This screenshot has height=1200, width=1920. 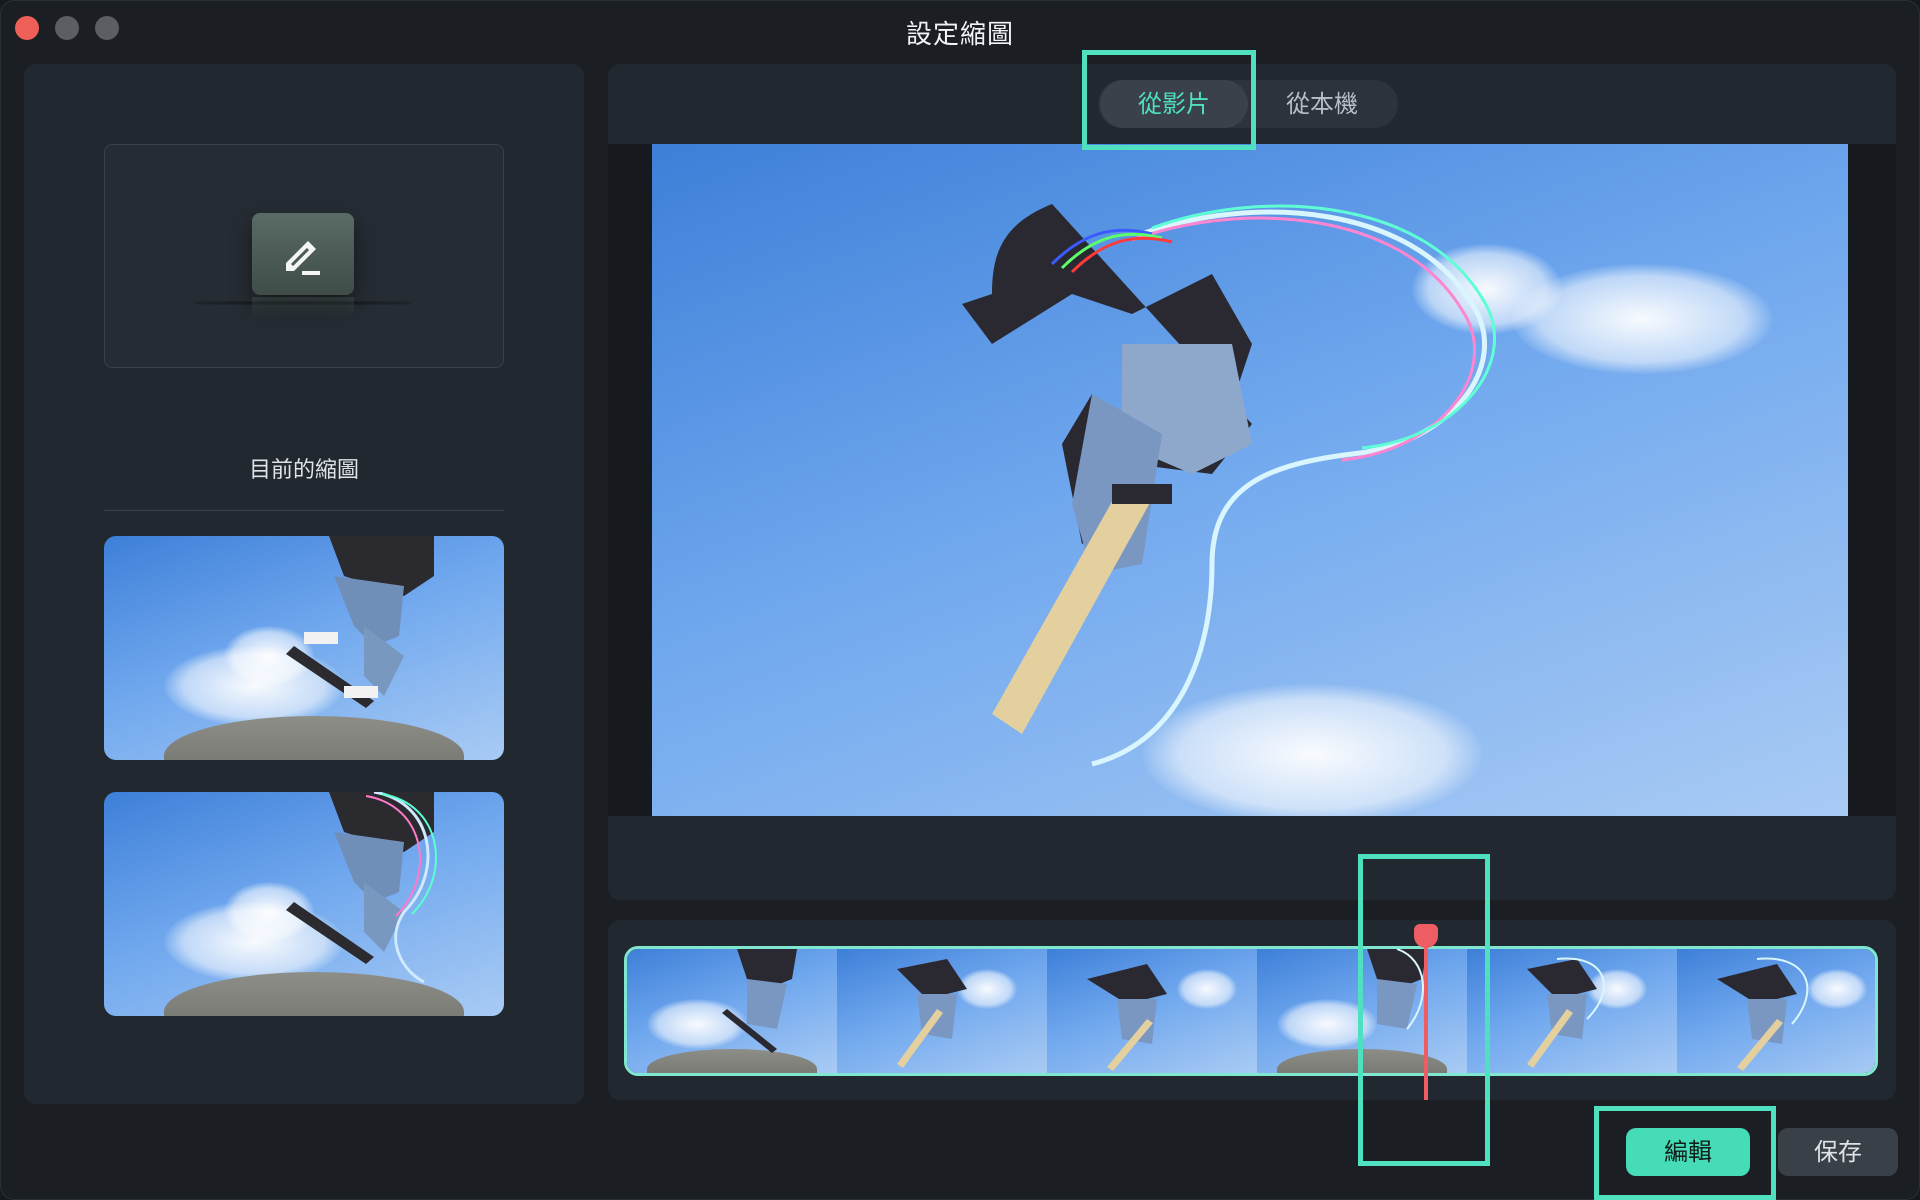 I want to click on window-title: 設定縮圖, so click(x=959, y=35).